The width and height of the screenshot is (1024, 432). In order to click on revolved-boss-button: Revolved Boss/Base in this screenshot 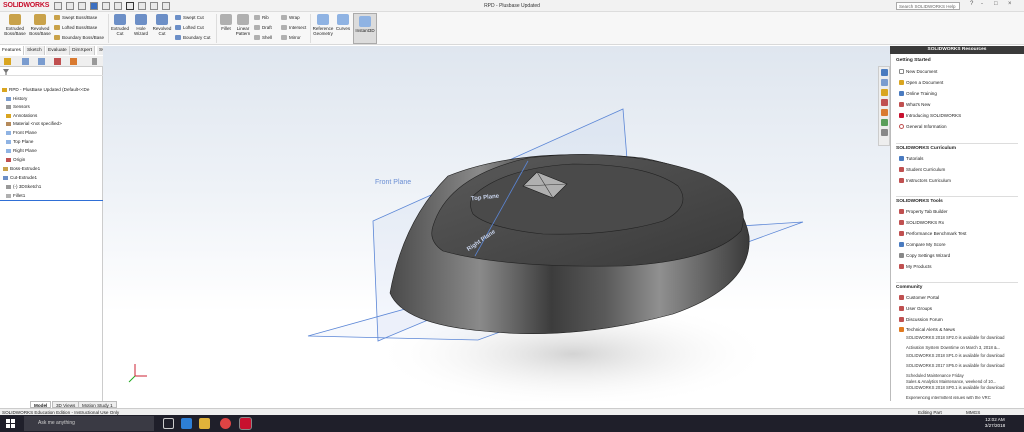, I will do `click(40, 25)`.